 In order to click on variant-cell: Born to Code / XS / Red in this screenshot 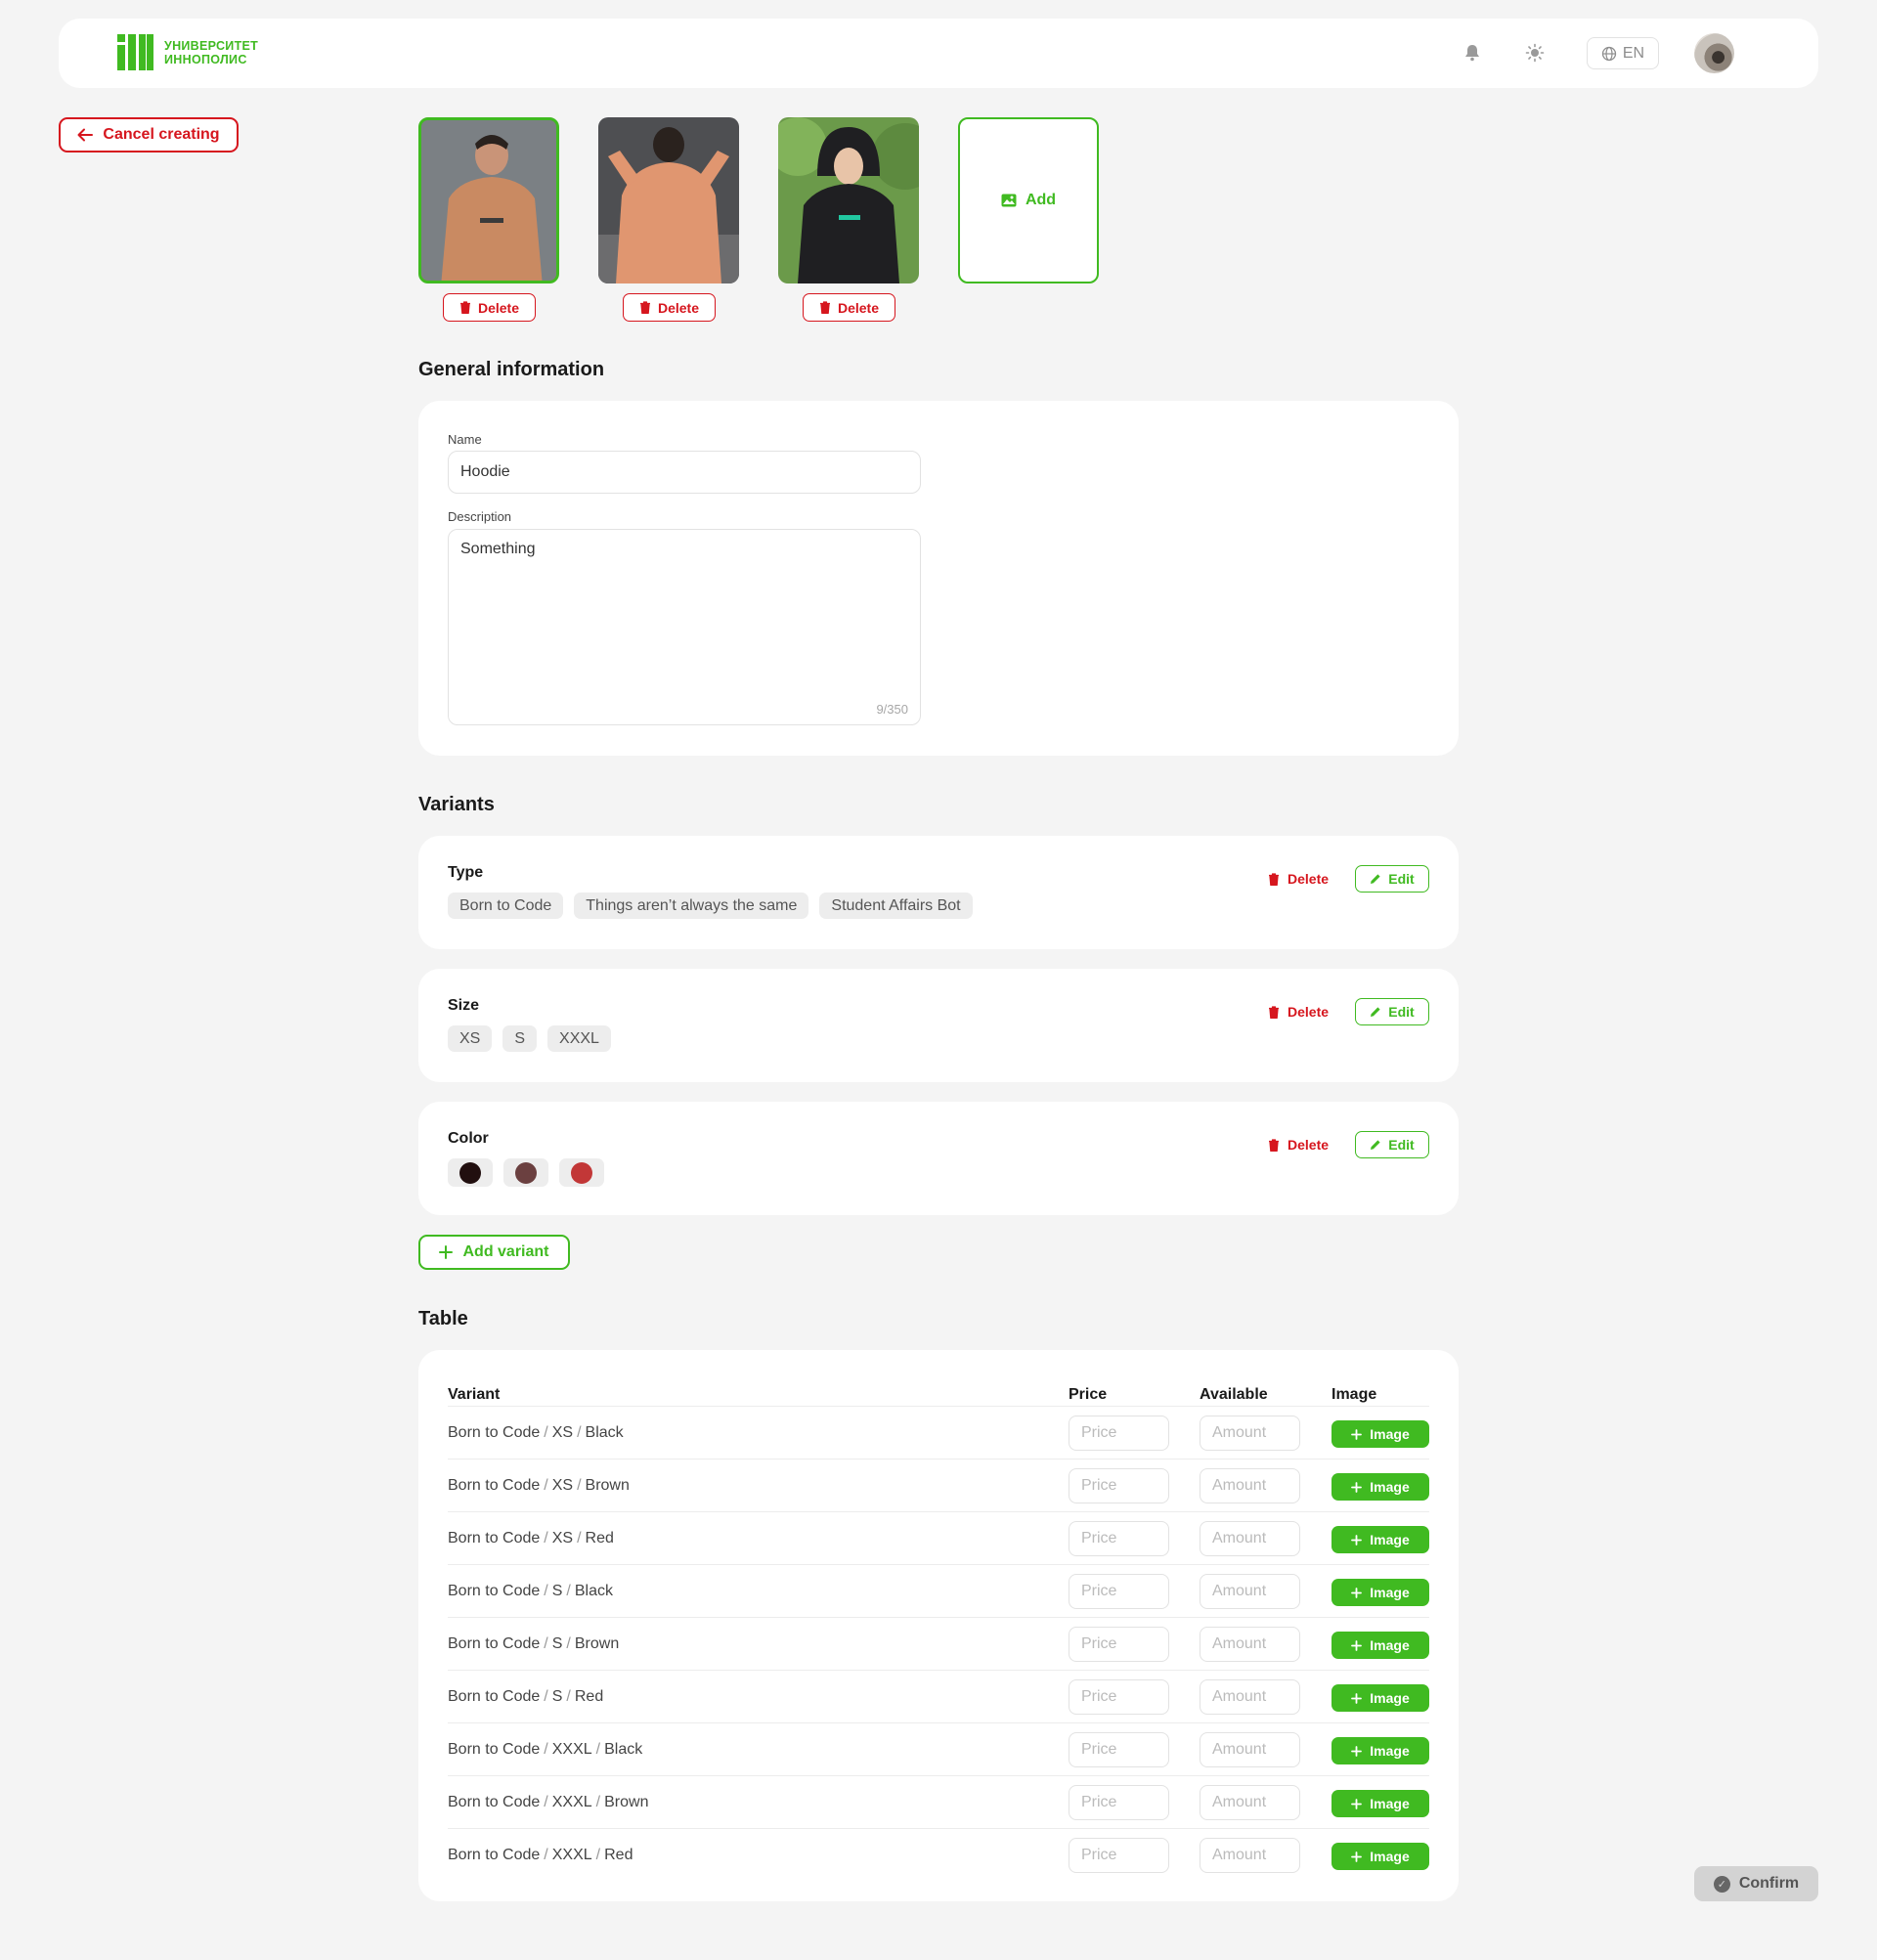, I will do `click(531, 1538)`.